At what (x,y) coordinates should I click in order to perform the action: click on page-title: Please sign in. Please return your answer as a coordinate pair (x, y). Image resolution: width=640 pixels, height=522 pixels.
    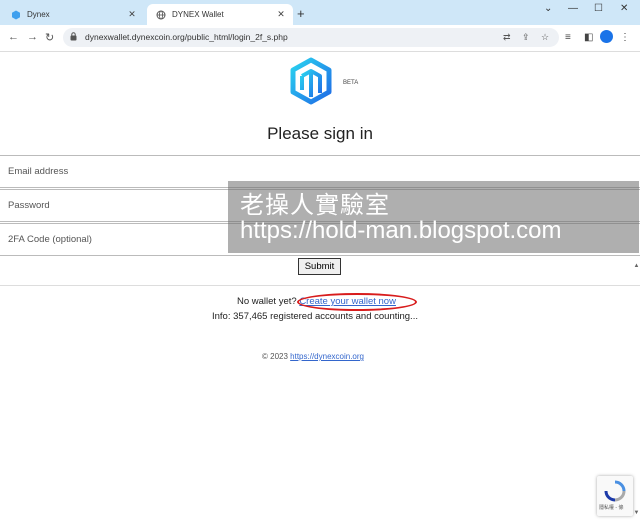
    Looking at the image, I should click on (320, 133).